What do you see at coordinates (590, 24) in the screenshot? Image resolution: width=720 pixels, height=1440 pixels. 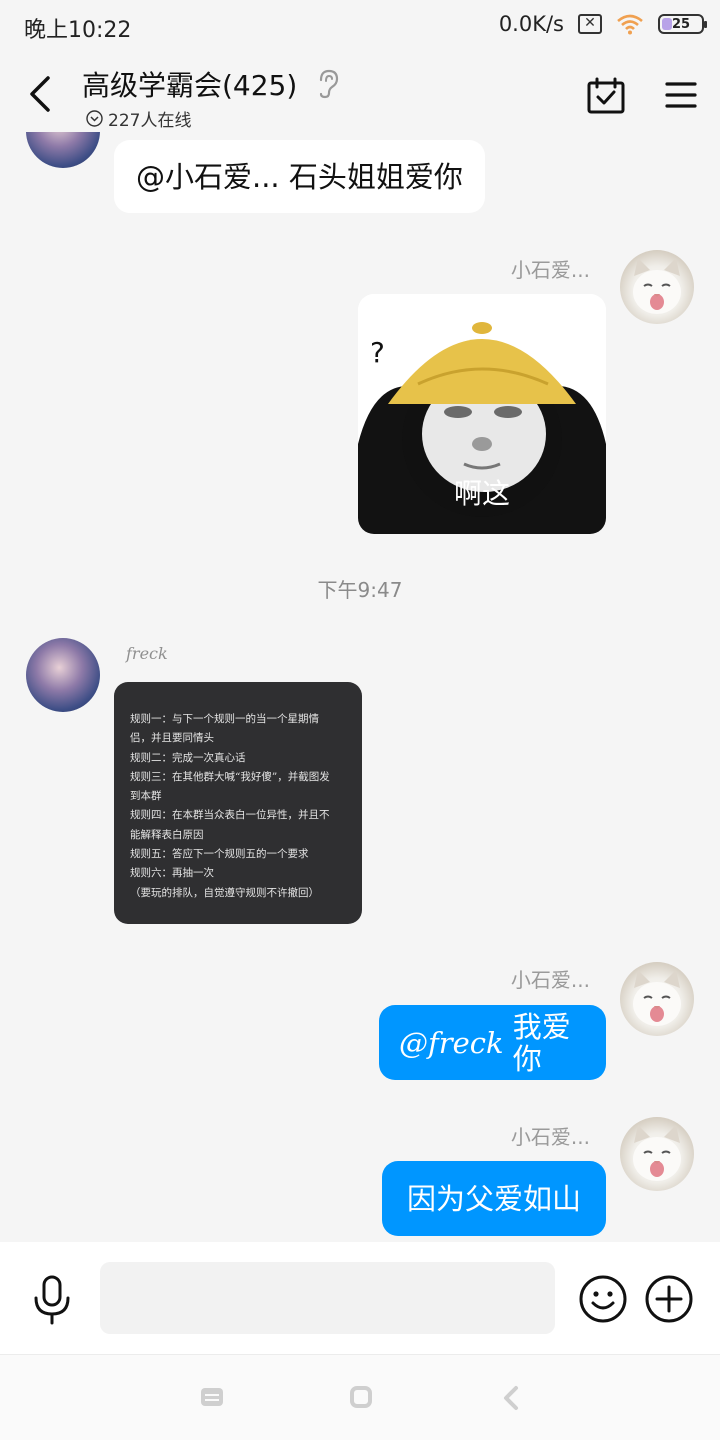 I see `sim-off-icon: ✕` at bounding box center [590, 24].